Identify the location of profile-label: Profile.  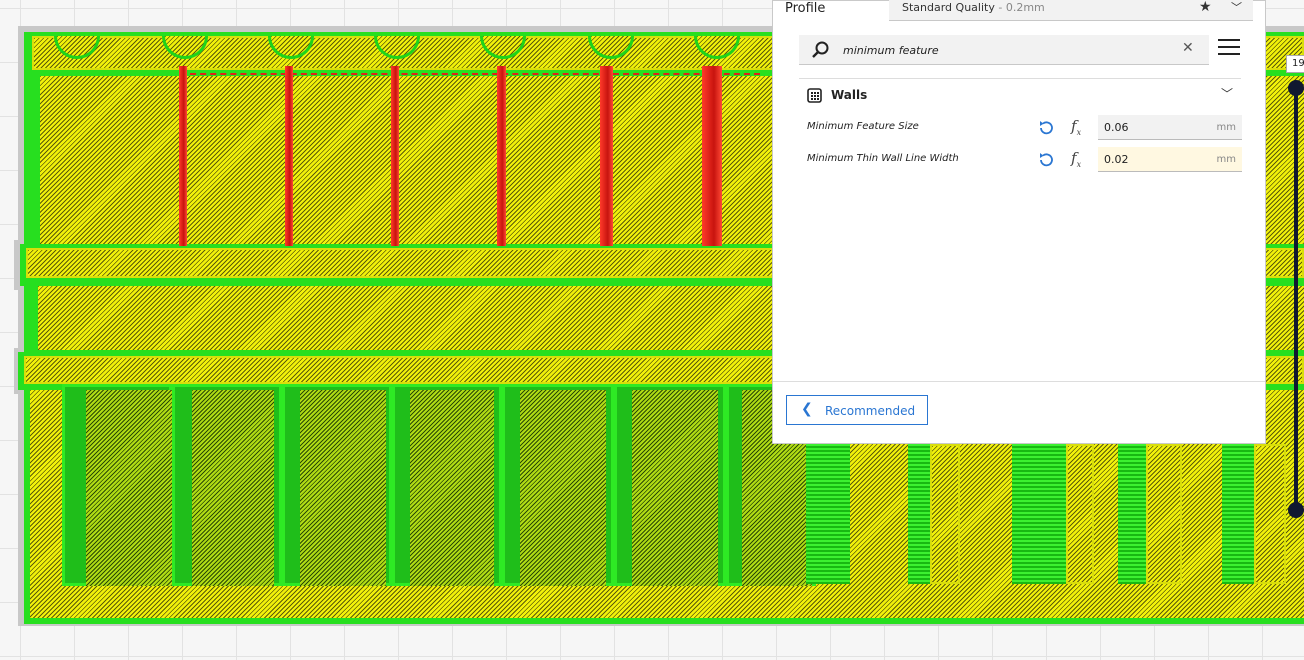
(805, 8).